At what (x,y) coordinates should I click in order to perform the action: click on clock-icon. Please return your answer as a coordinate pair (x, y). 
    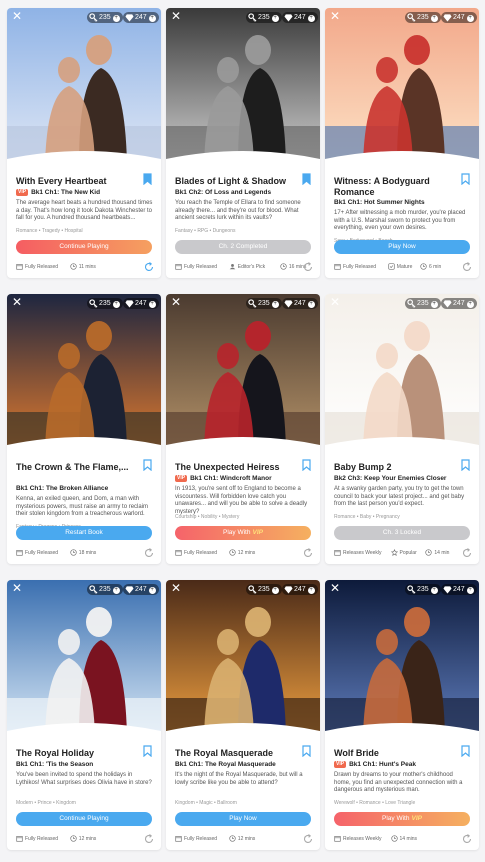
    Looking at the image, I should click on (73, 552).